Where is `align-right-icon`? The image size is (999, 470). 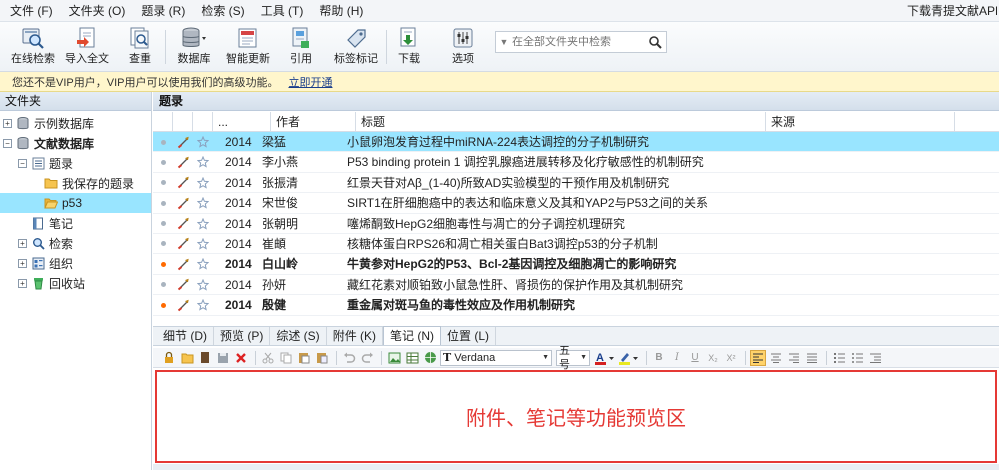 align-right-icon is located at coordinates (794, 358).